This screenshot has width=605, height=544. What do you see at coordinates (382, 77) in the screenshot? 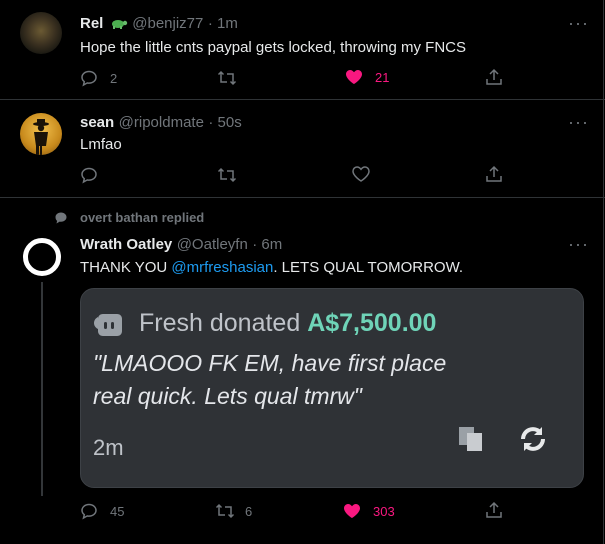
I see `like-count: 21` at bounding box center [382, 77].